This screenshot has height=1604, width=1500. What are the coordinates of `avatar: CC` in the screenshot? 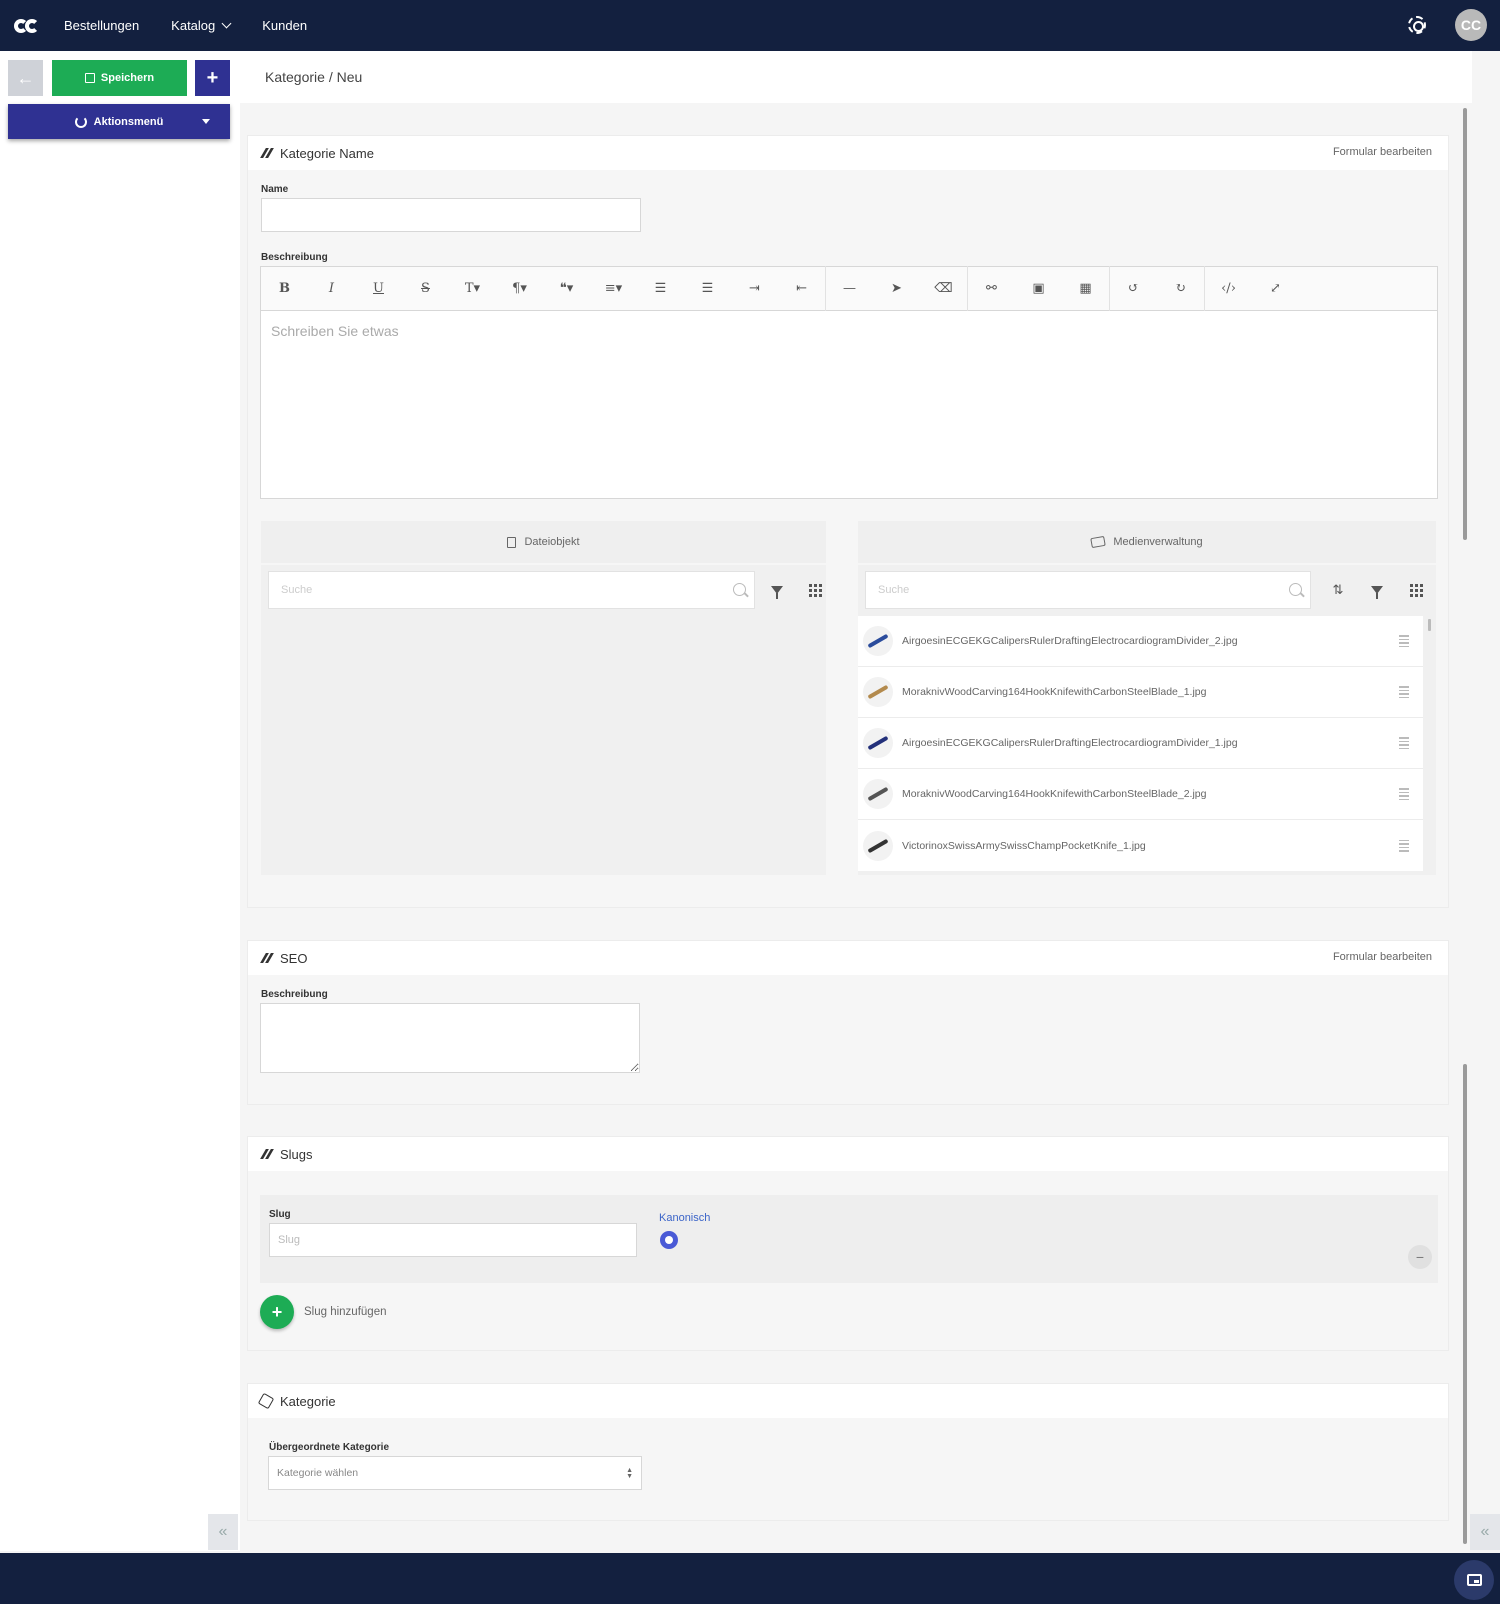 It's located at (1471, 25).